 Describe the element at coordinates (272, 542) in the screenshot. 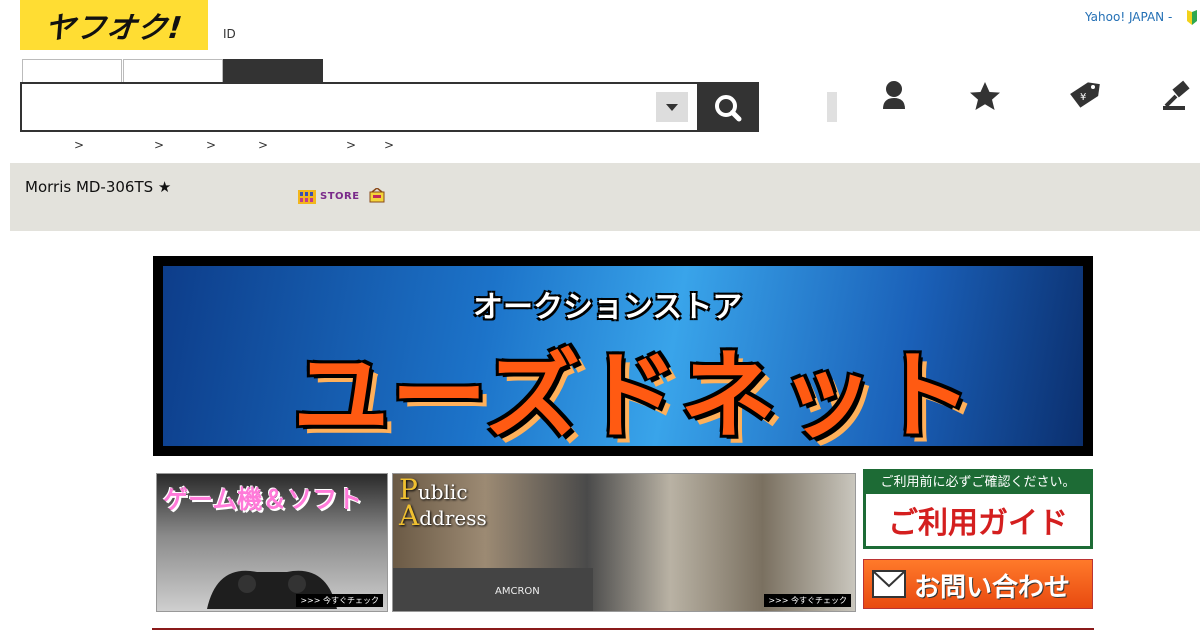

I see `game-category-banner: ゲーム機＆ソフト >>> 今すぐチェック` at that location.